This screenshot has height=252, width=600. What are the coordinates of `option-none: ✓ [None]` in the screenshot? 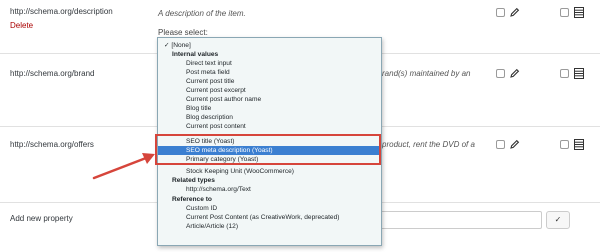 It's located at (269, 45).